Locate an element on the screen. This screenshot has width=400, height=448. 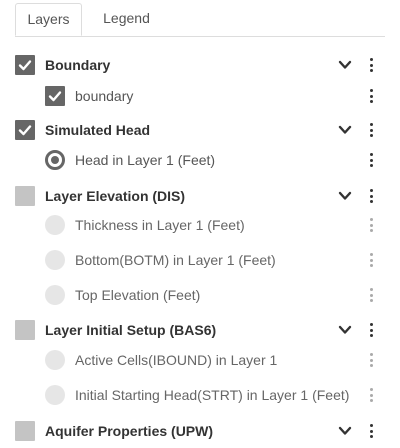
tab-layers: Layers is located at coordinates (48, 19).